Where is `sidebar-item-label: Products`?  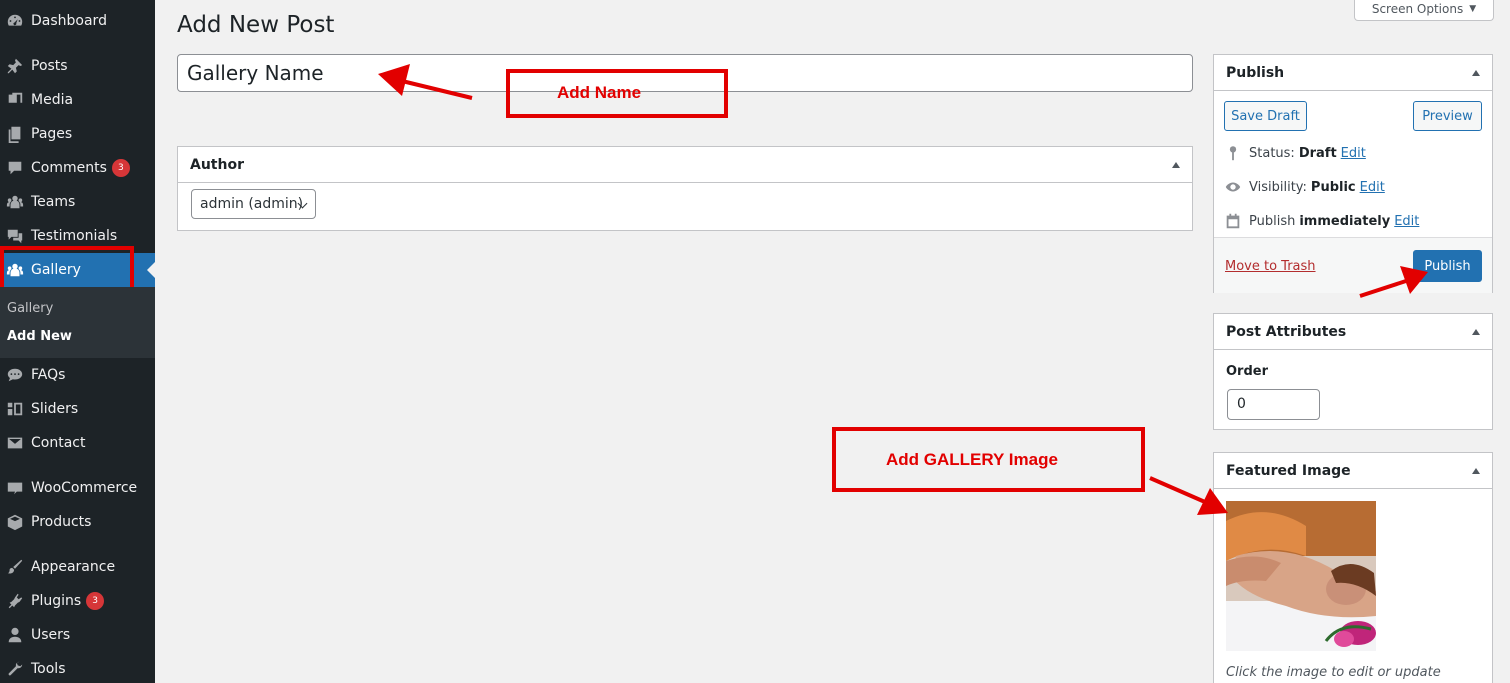 sidebar-item-label: Products is located at coordinates (61, 522).